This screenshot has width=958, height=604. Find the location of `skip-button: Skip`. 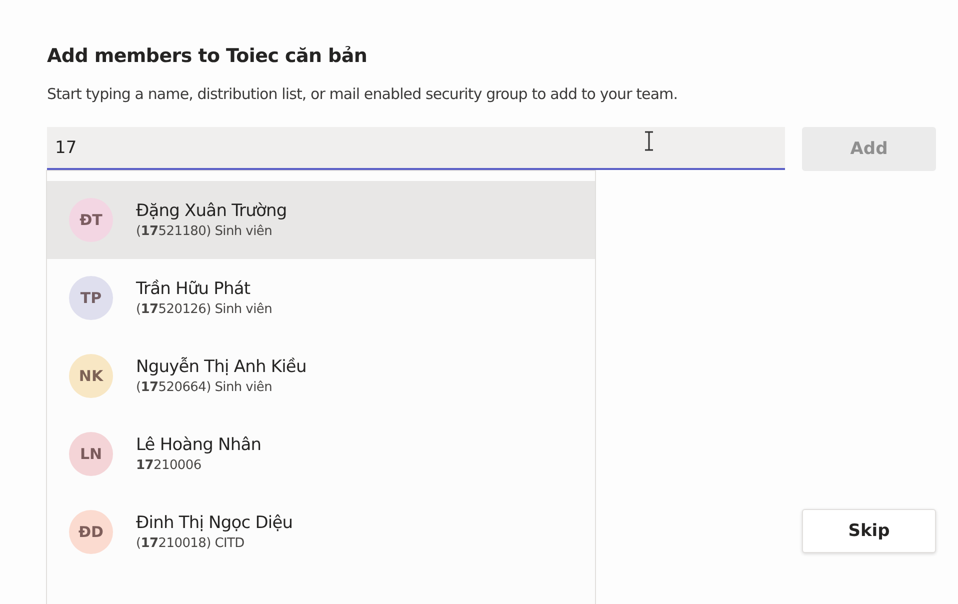

skip-button: Skip is located at coordinates (869, 531).